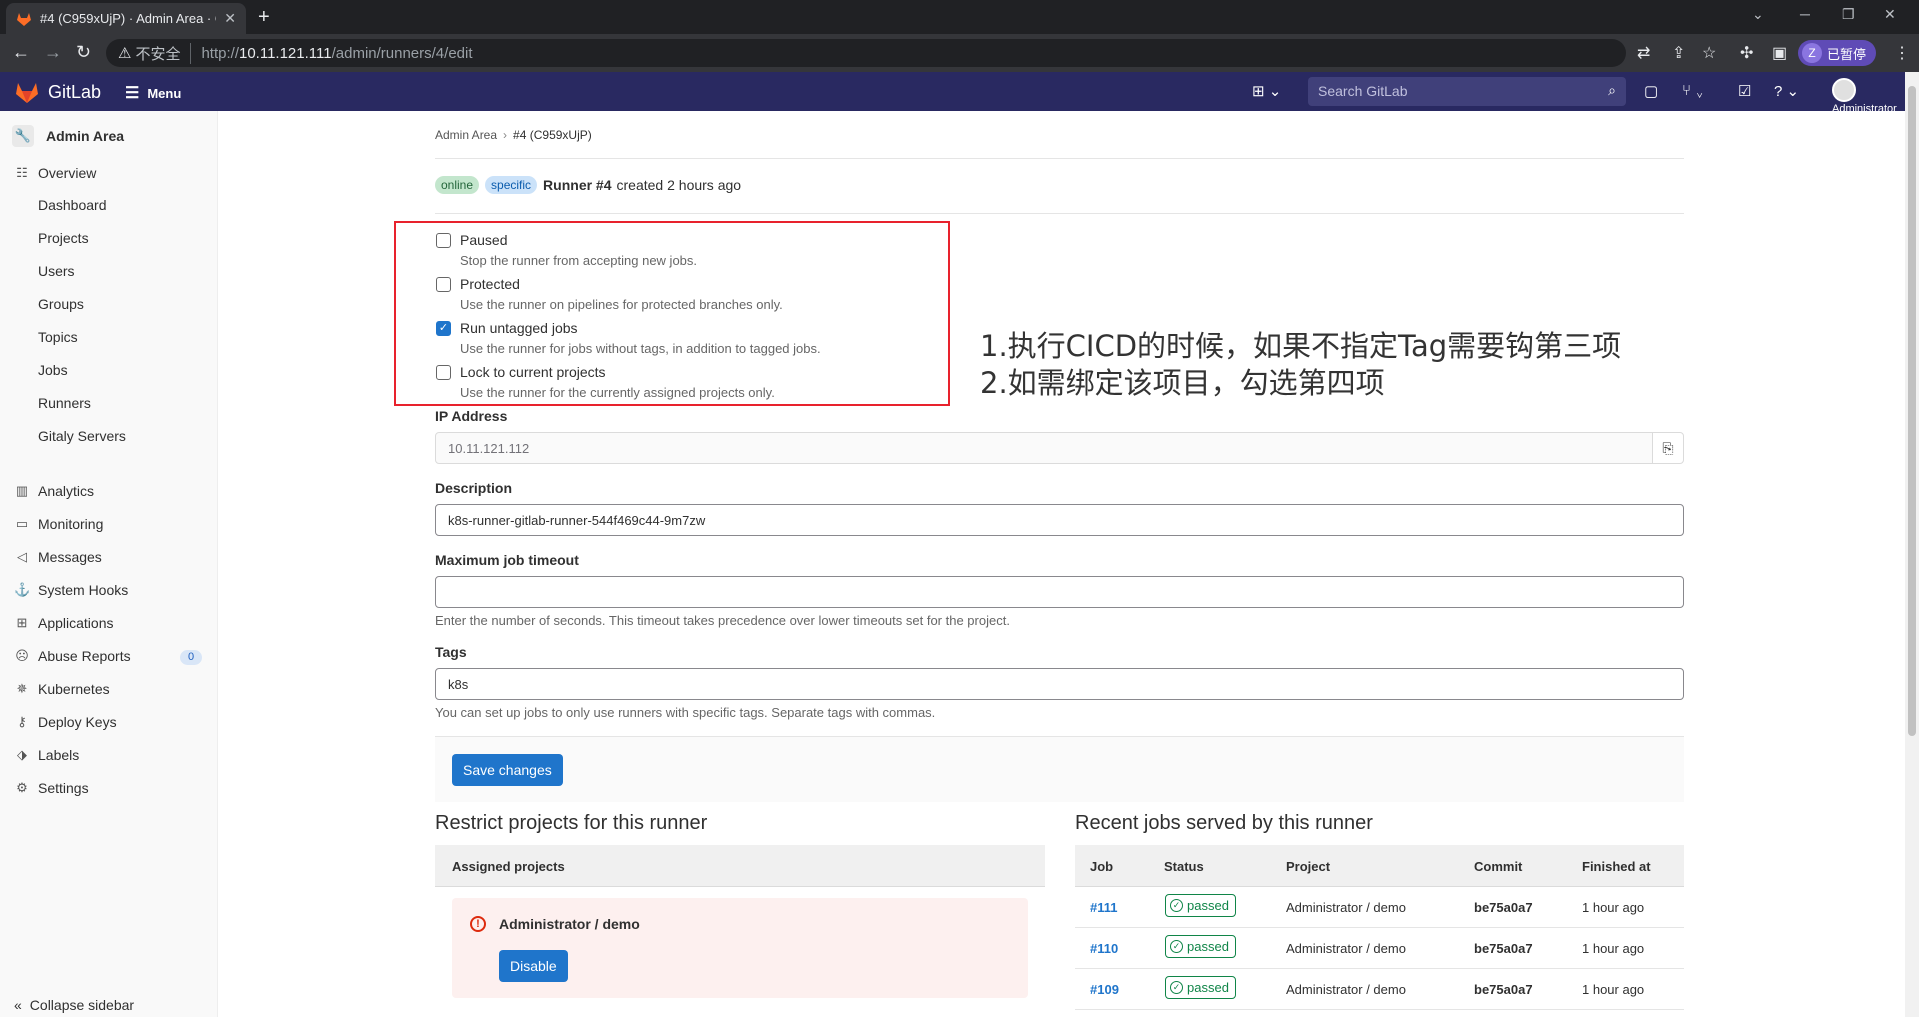 The width and height of the screenshot is (1919, 1017). Describe the element at coordinates (1786, 91) in the screenshot. I see `help-icon: ? ⌄` at that location.